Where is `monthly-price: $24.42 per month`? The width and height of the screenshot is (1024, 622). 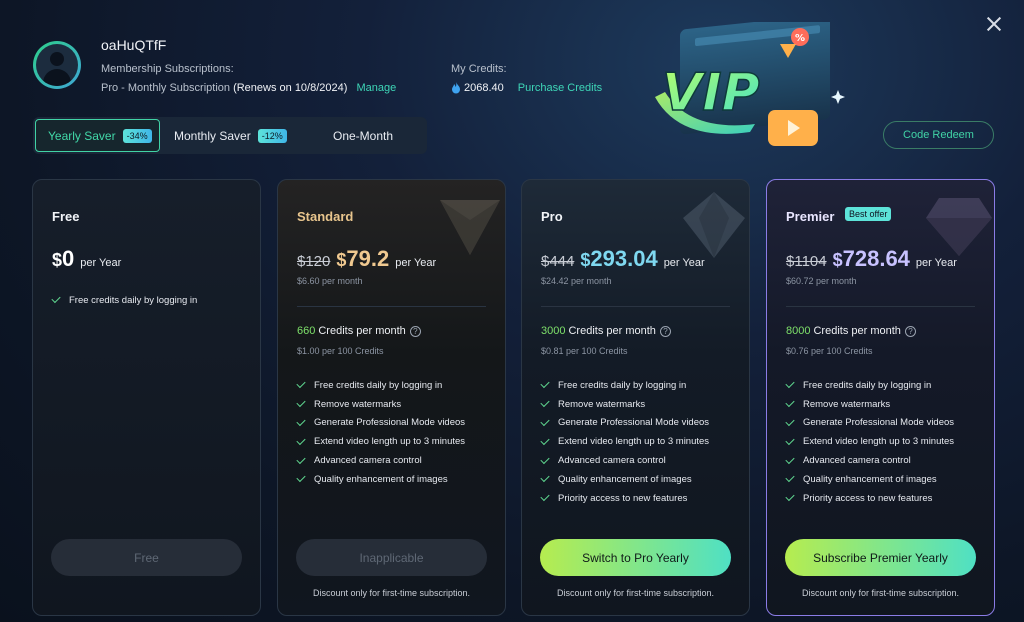
monthly-price: $24.42 per month is located at coordinates (576, 281).